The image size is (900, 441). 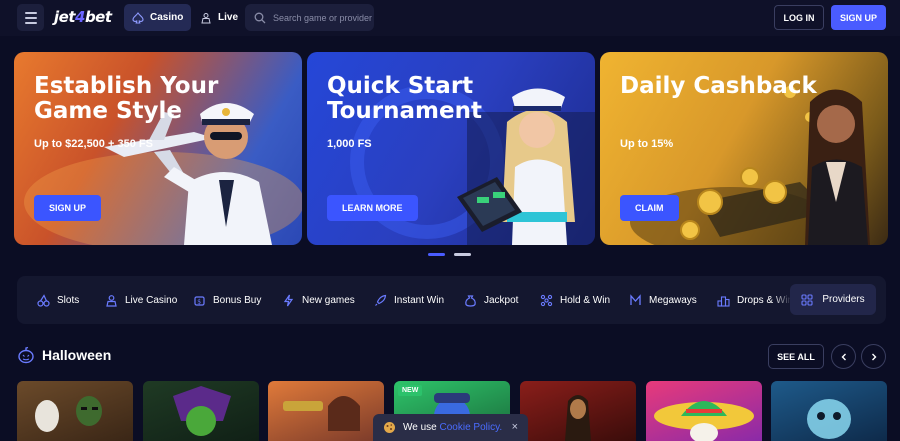 I want to click on menu-button, so click(x=30, y=17).